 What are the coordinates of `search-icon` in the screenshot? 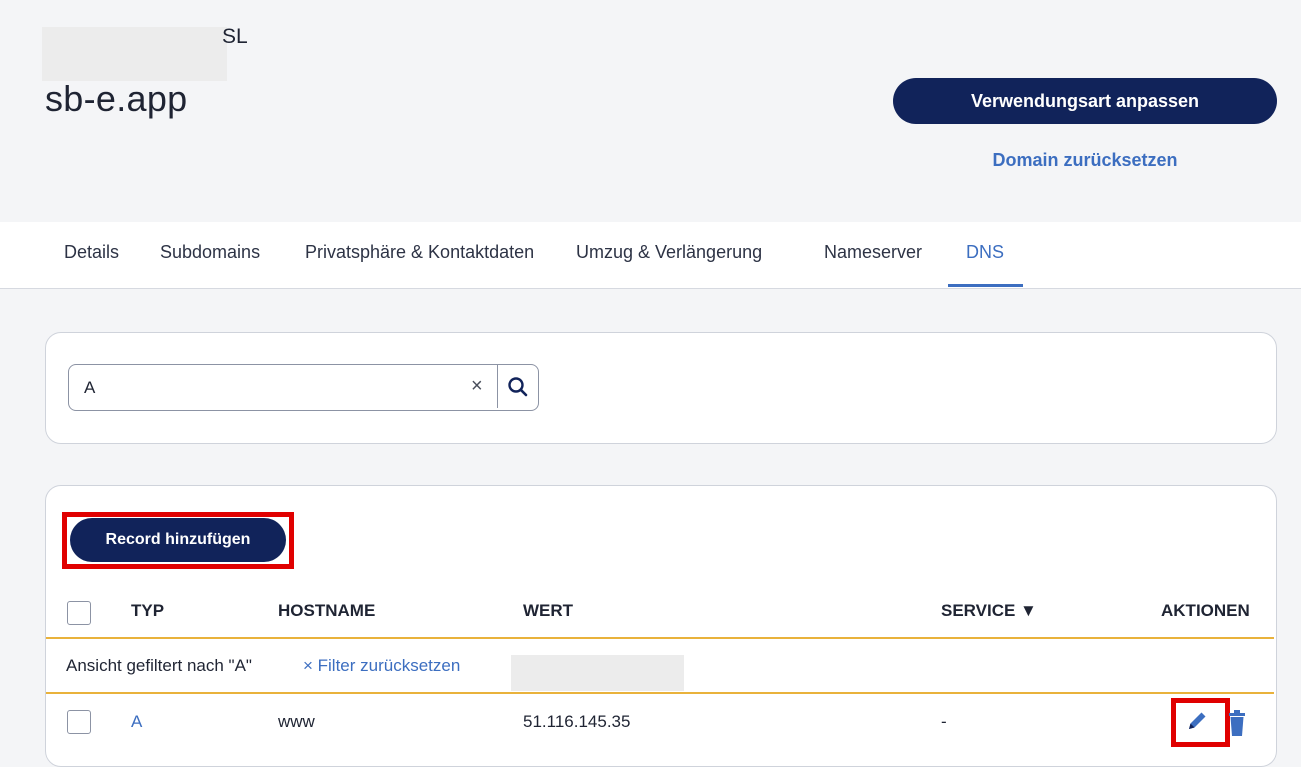 It's located at (518, 387).